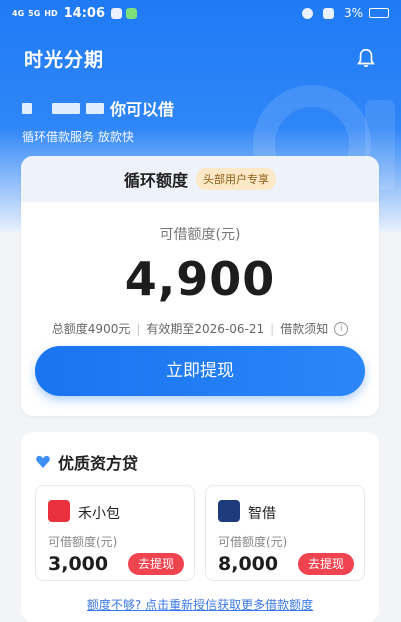  Describe the element at coordinates (236, 179) in the screenshot. I see `vip-tag: 头部用户专享` at that location.